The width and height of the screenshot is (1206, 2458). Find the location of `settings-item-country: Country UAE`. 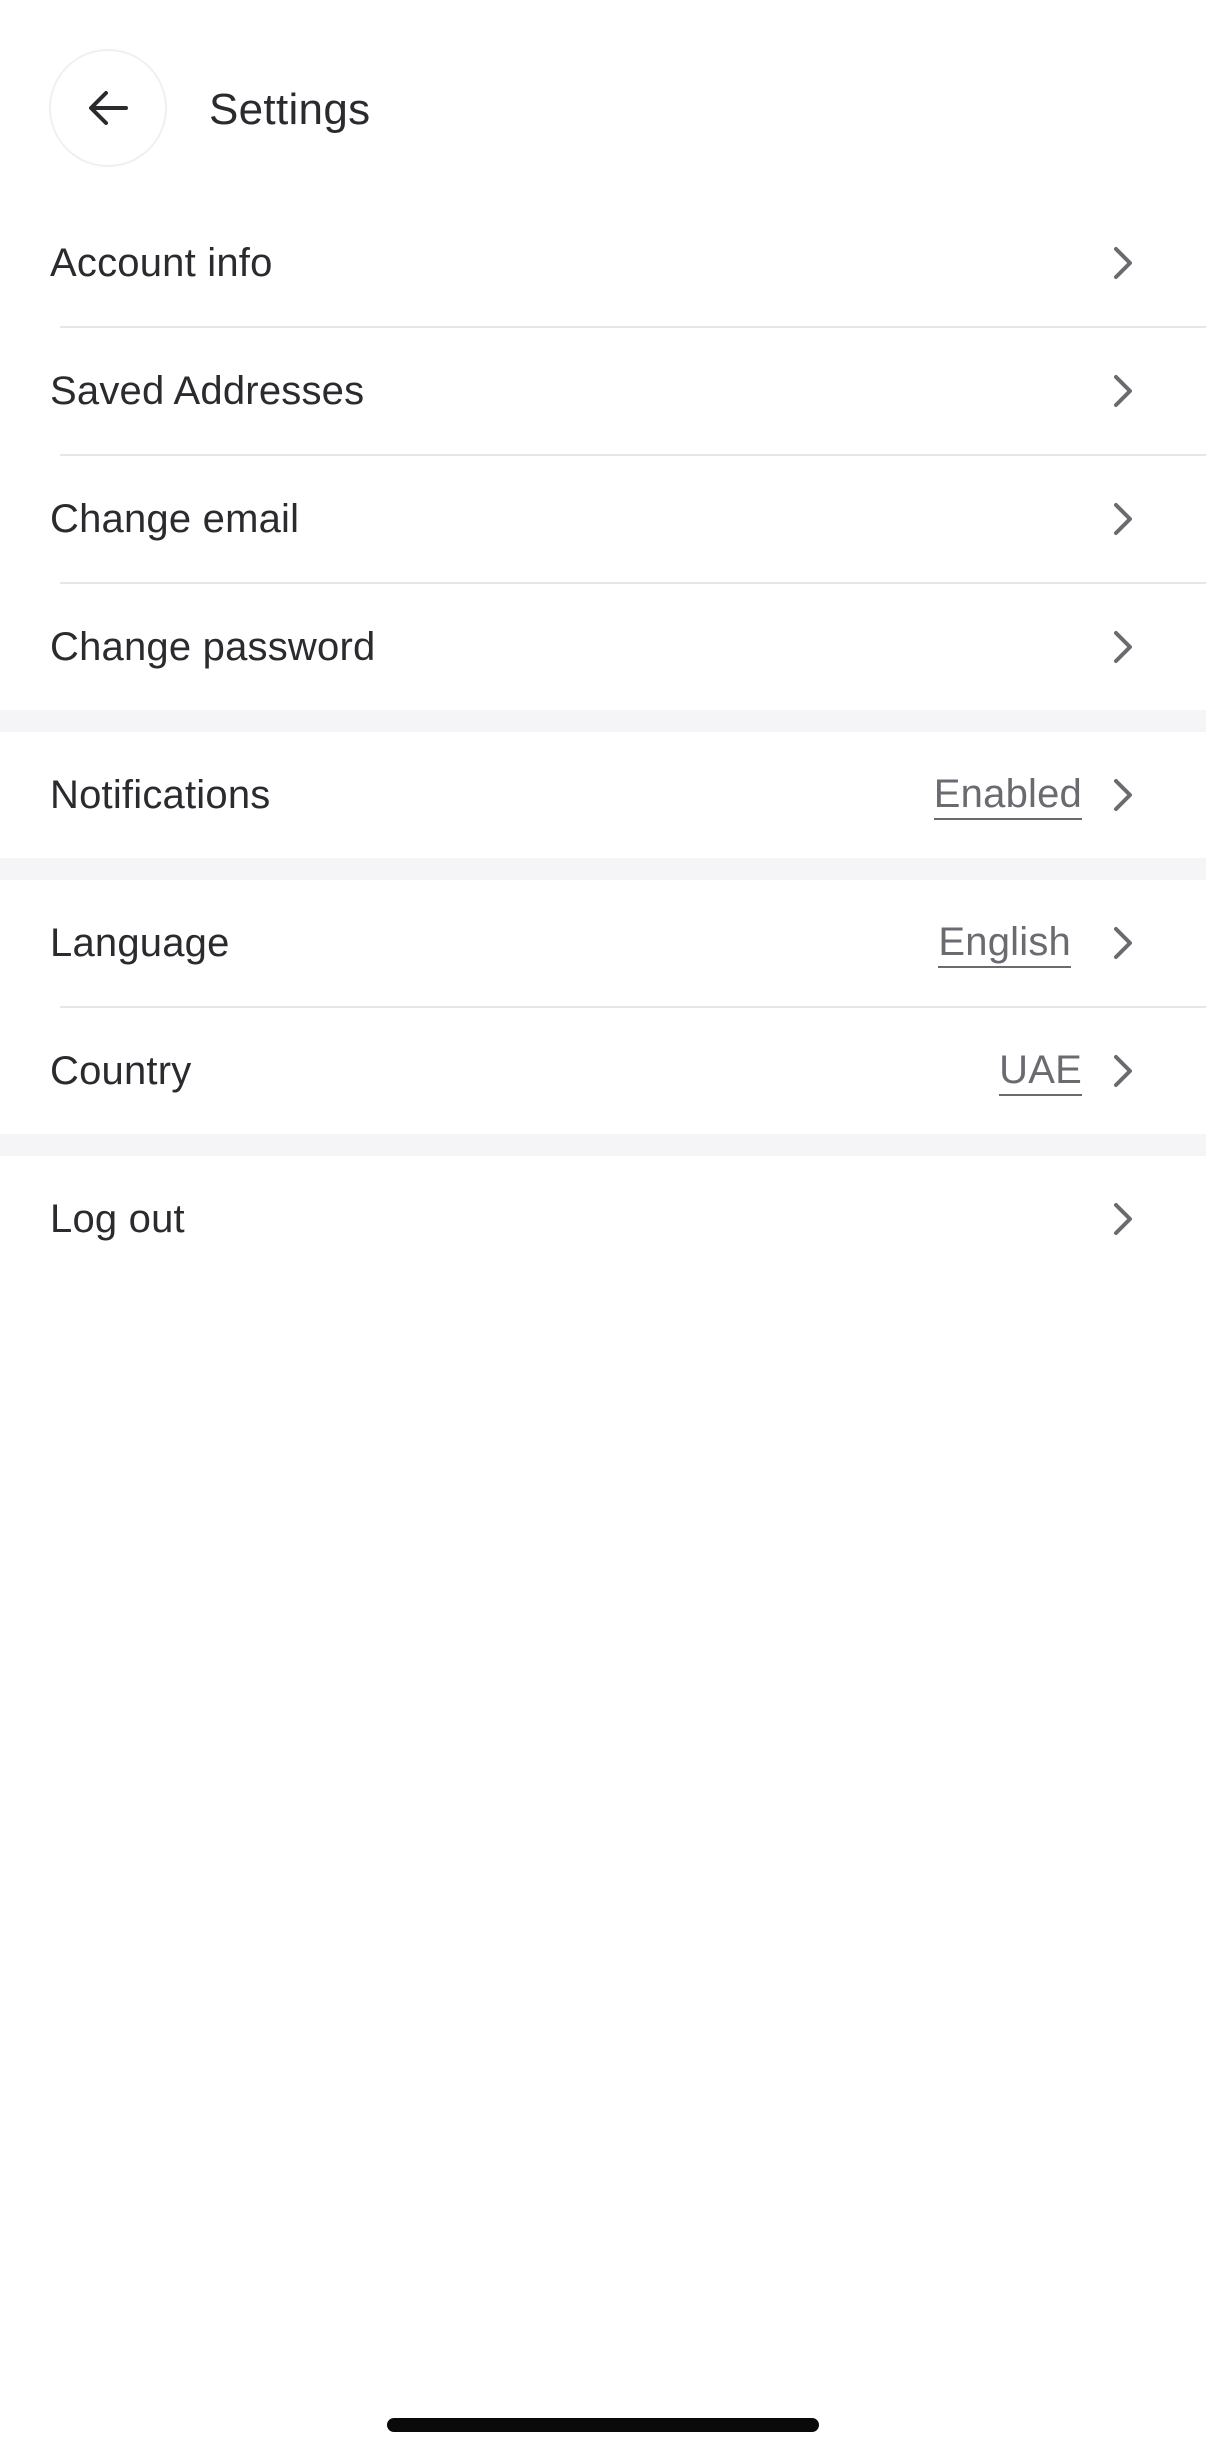

settings-item-country: Country UAE is located at coordinates (603, 1071).